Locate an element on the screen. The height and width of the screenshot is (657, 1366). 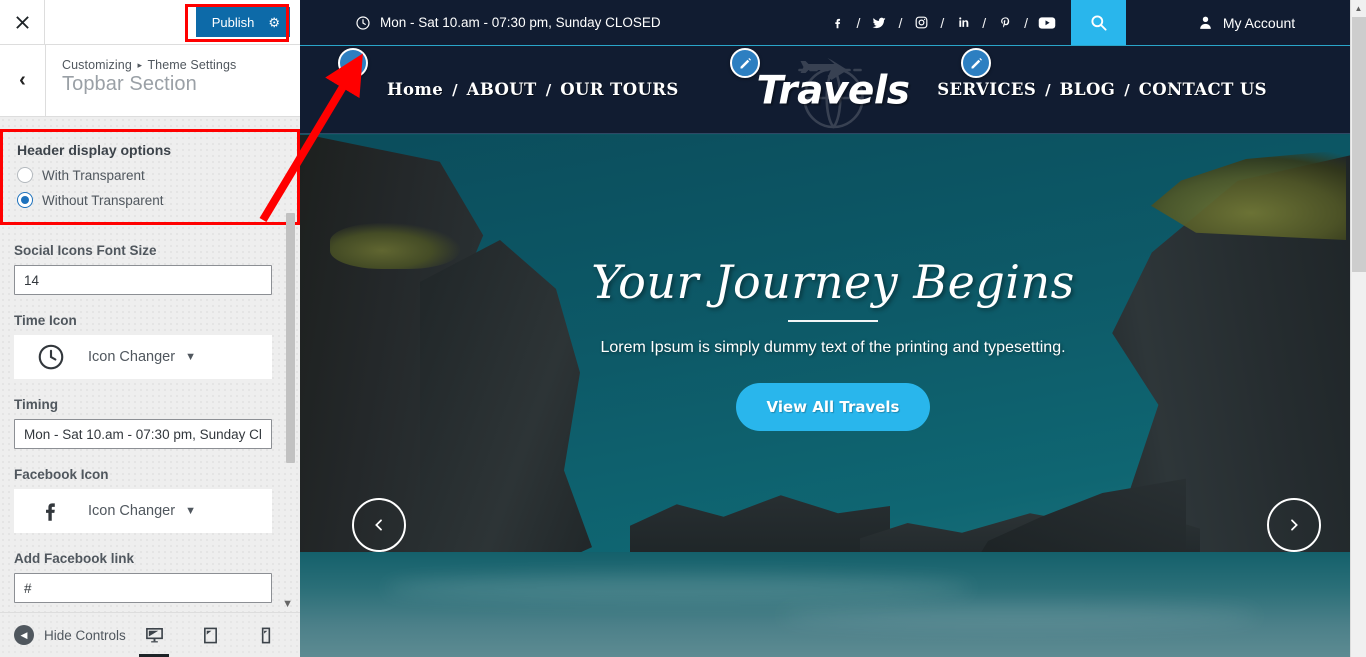
desktop-icon is located at coordinates (154, 635).